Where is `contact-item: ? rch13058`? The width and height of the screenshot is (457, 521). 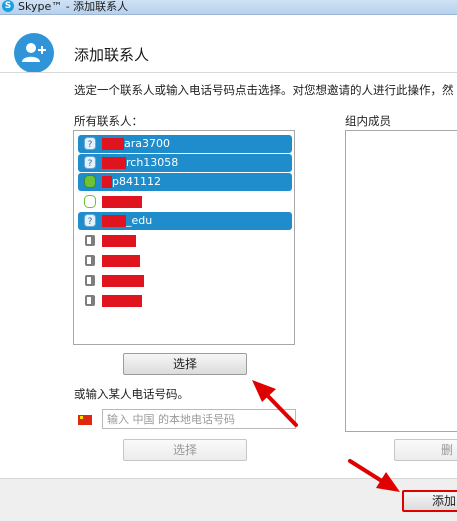 contact-item: ? rch13058 is located at coordinates (185, 163).